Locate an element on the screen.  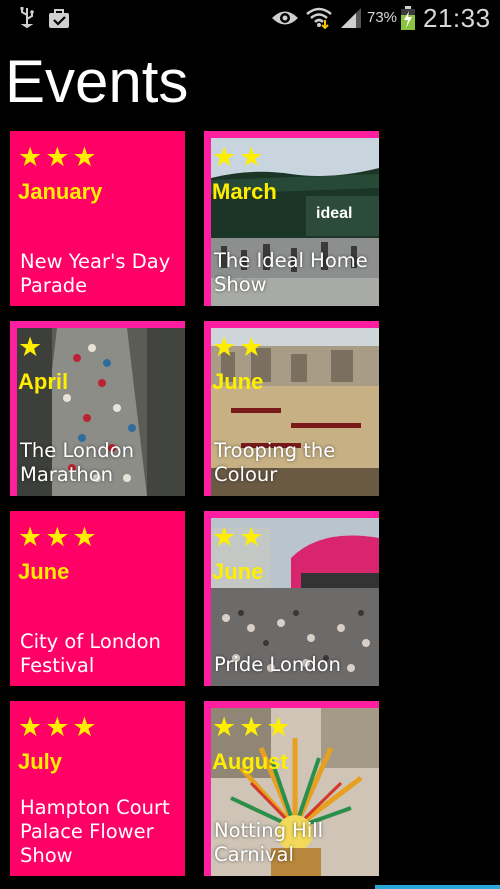
battery-percentage: 73% is located at coordinates (382, 17).